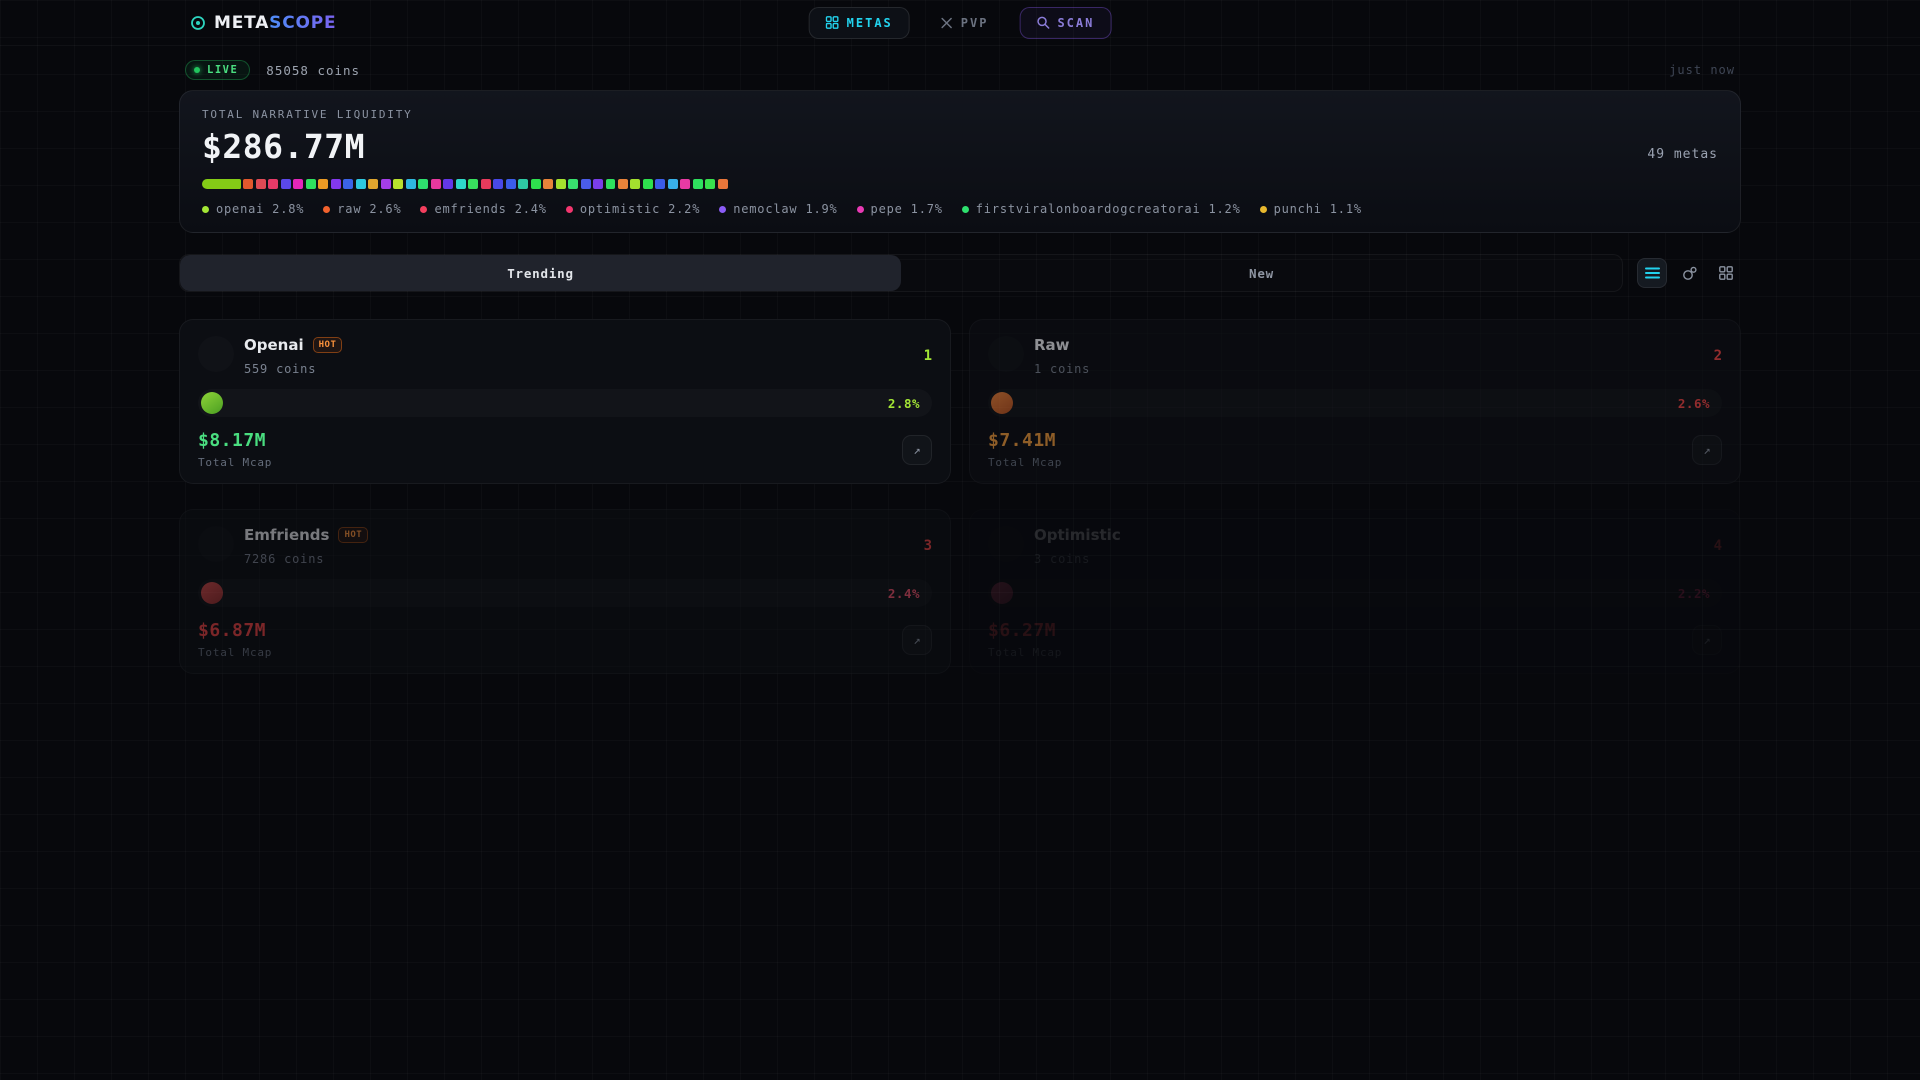  What do you see at coordinates (1065, 22) in the screenshot?
I see `nav-scan-button: SCAN` at bounding box center [1065, 22].